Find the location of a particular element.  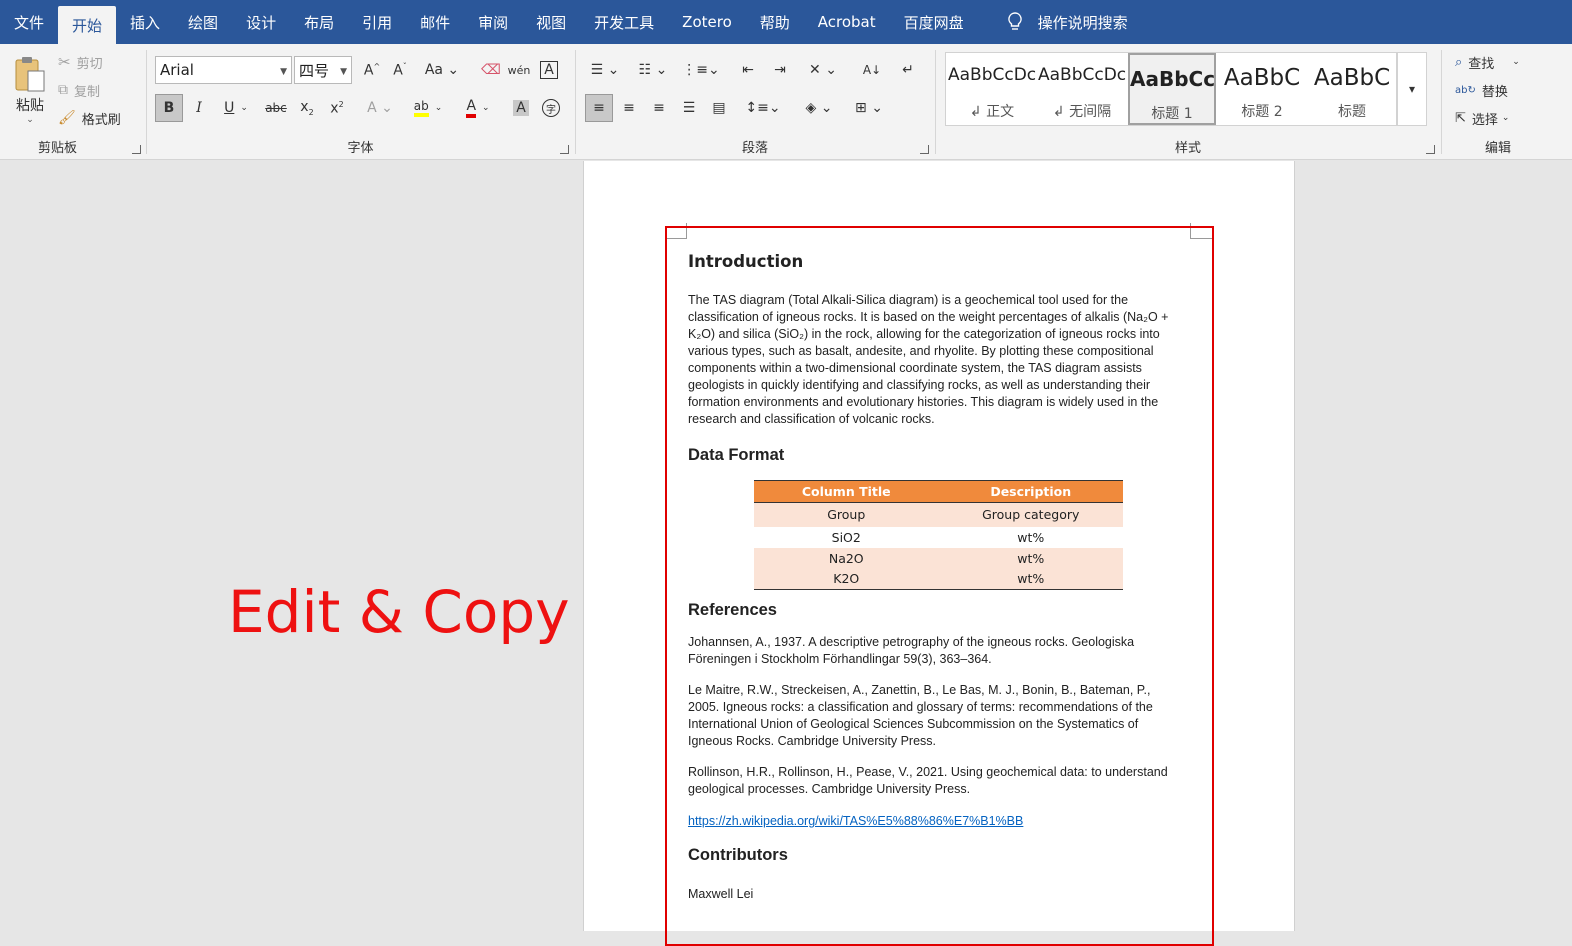

styles-more-button: ▾ is located at coordinates (1412, 89).